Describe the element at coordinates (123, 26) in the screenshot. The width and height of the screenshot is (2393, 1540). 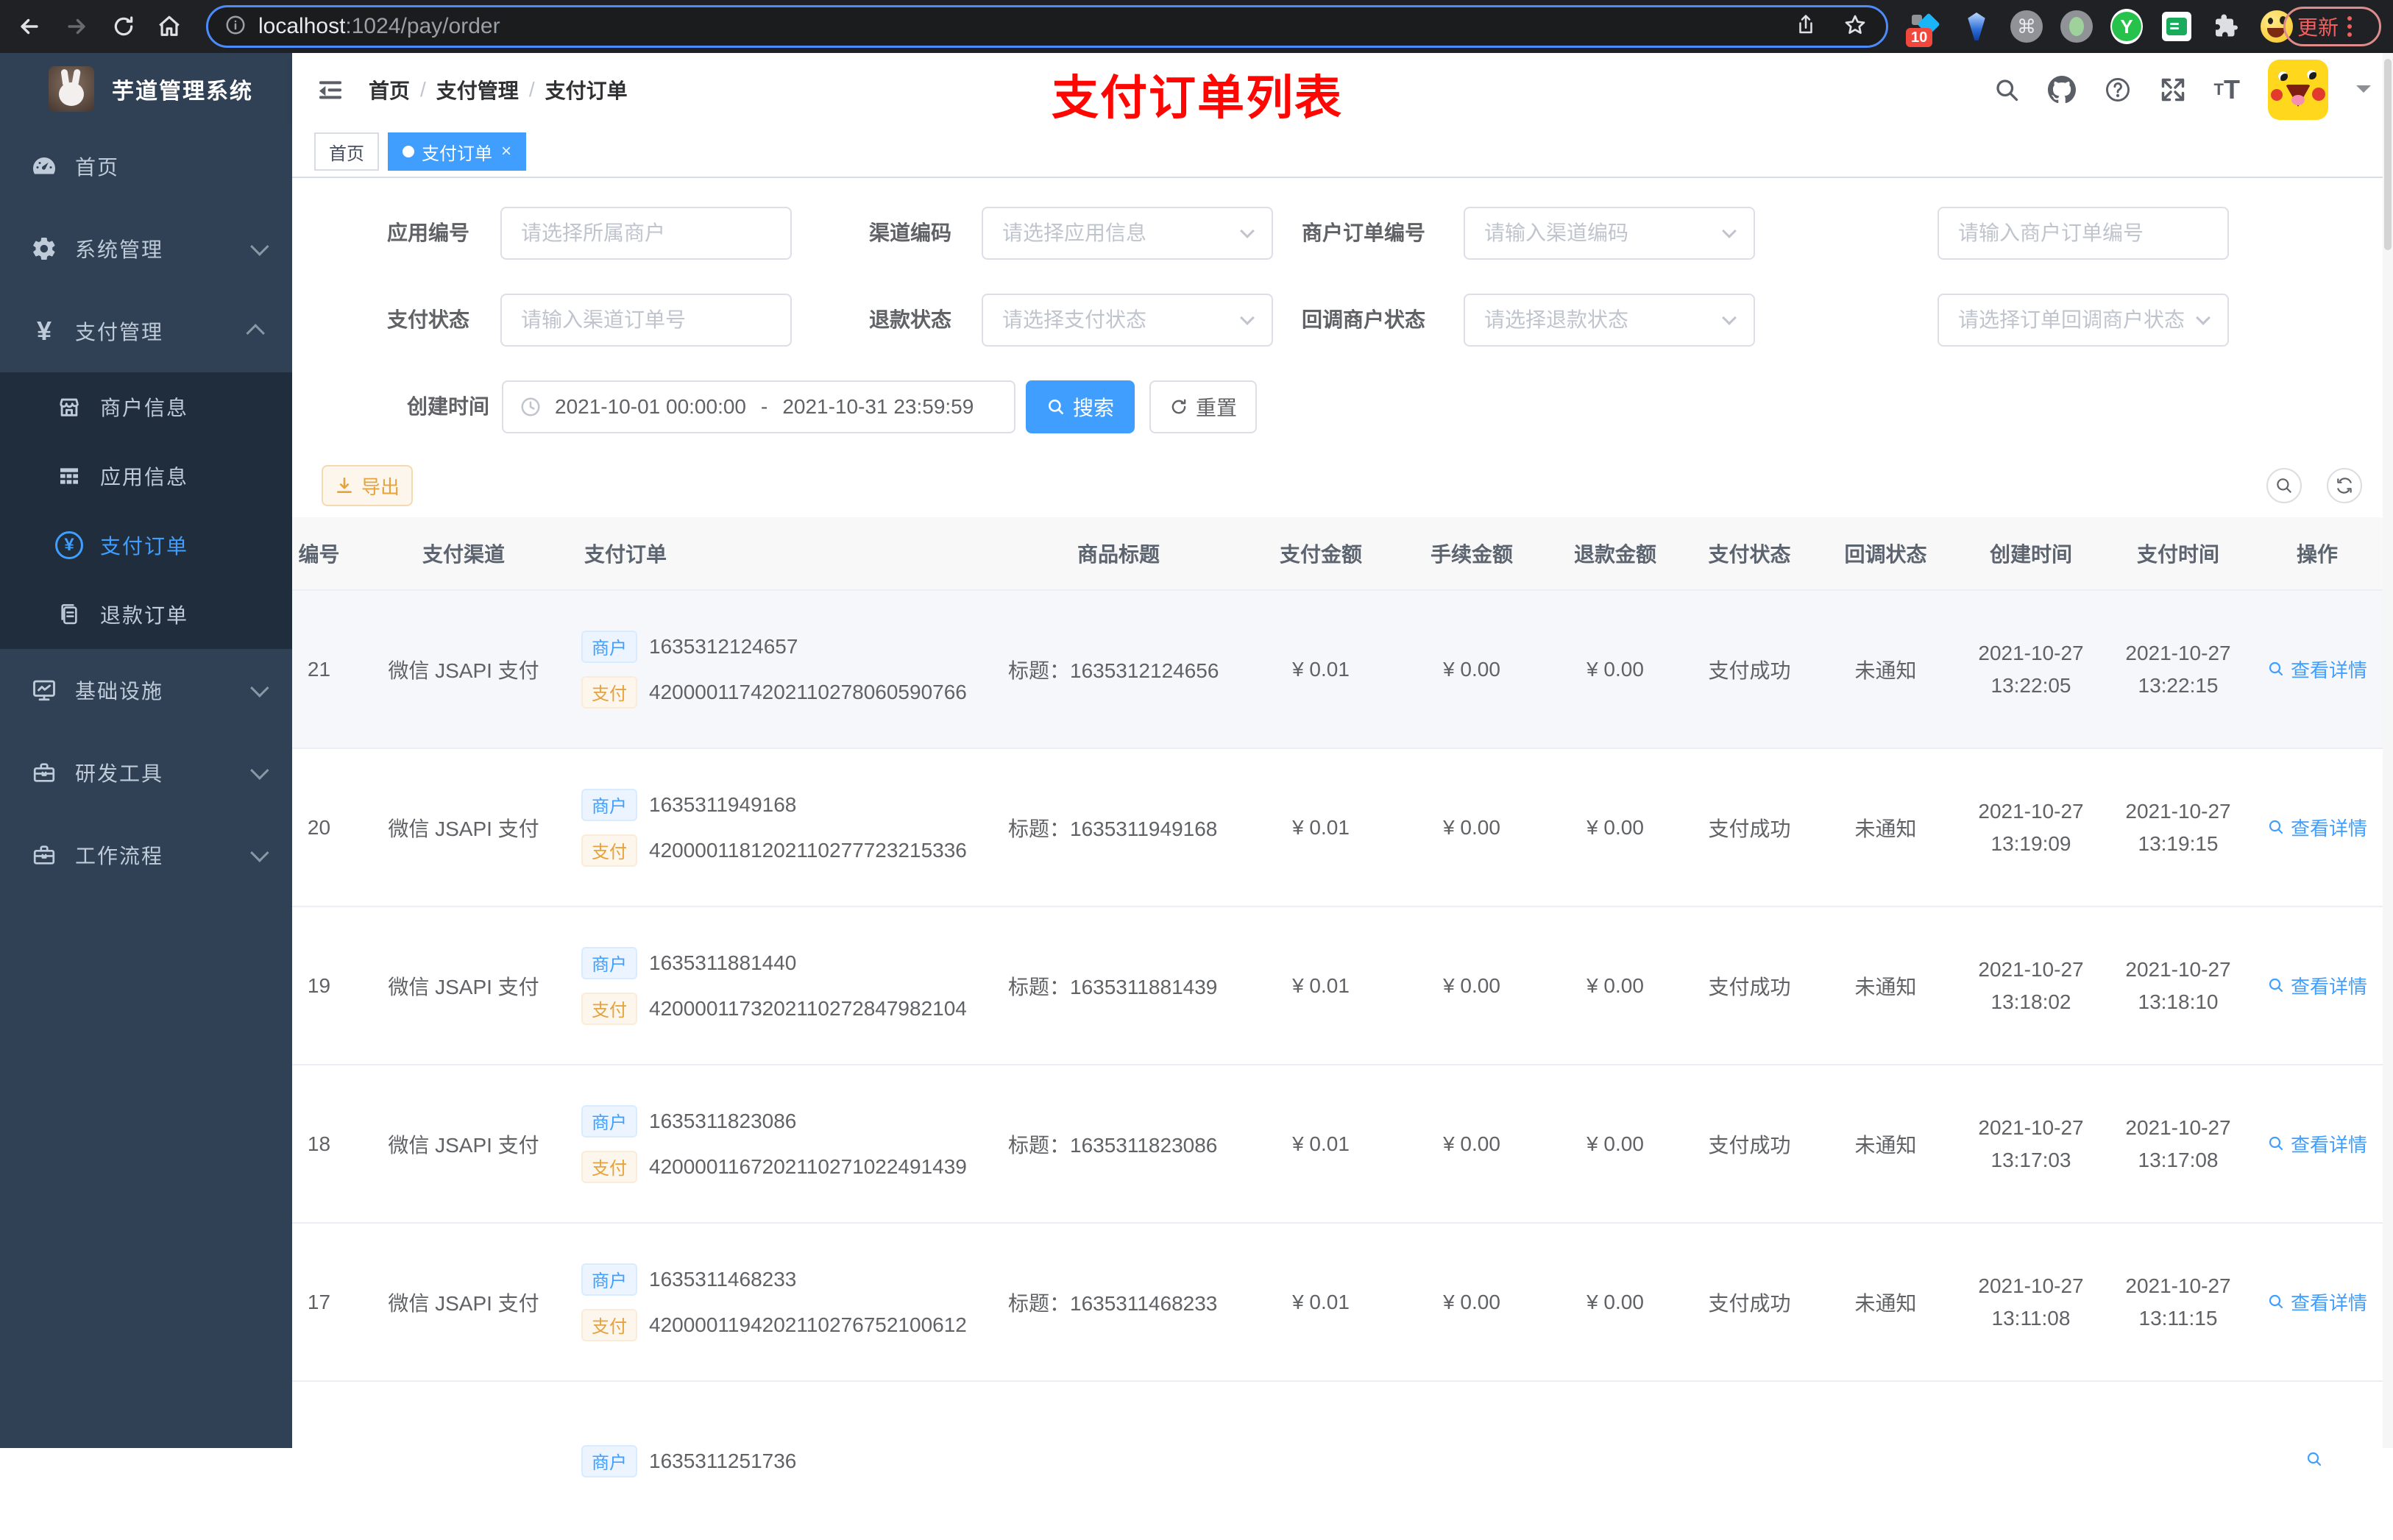
I see `browser-reload-button` at that location.